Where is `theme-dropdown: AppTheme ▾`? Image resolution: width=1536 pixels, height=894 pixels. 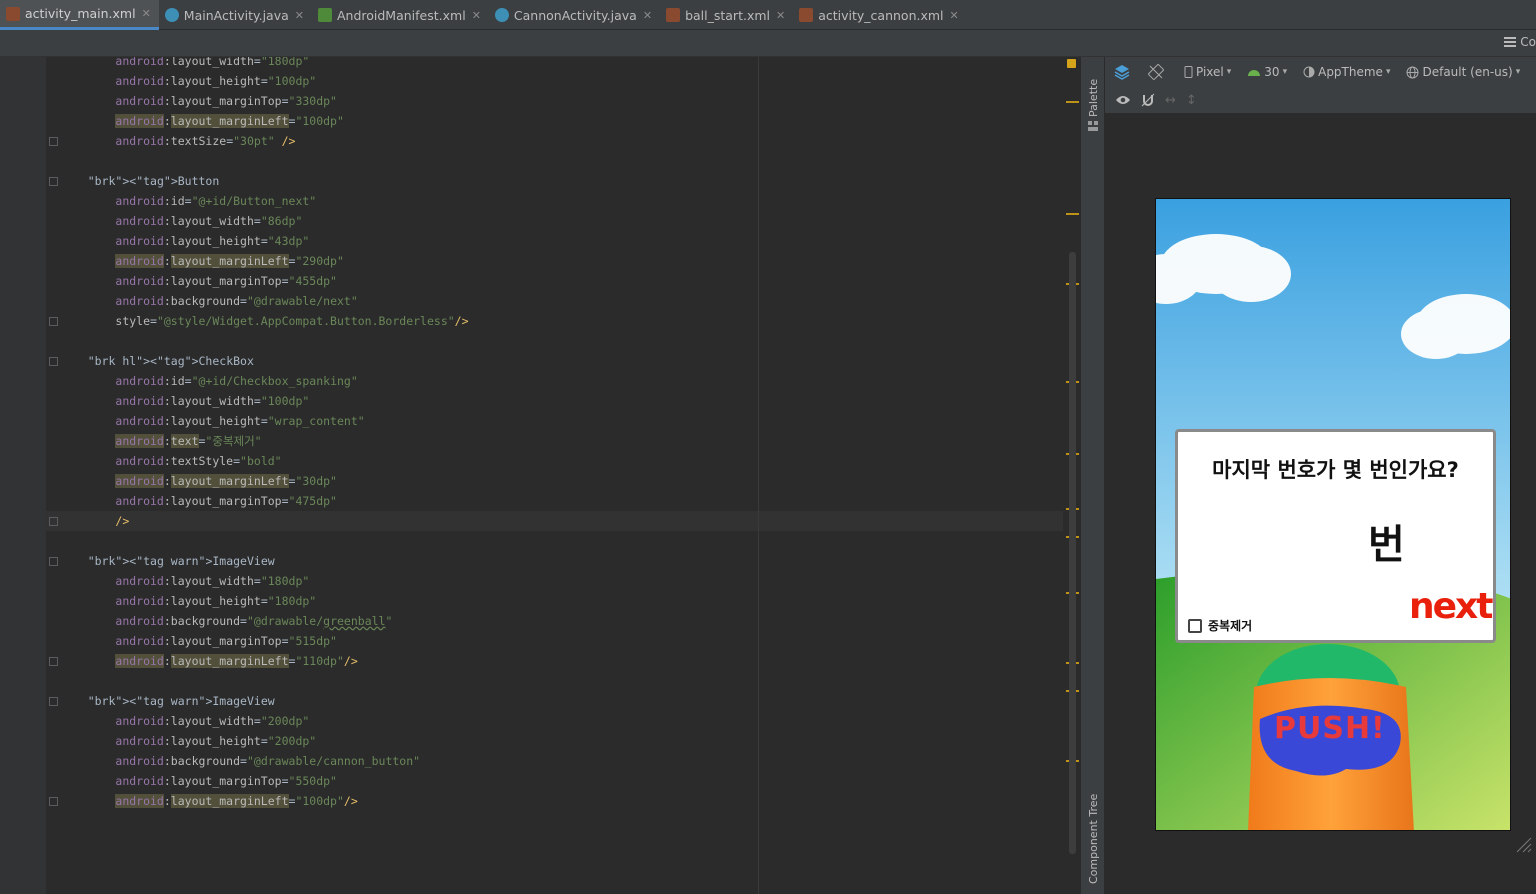
theme-dropdown: AppTheme ▾ is located at coordinates (1346, 72).